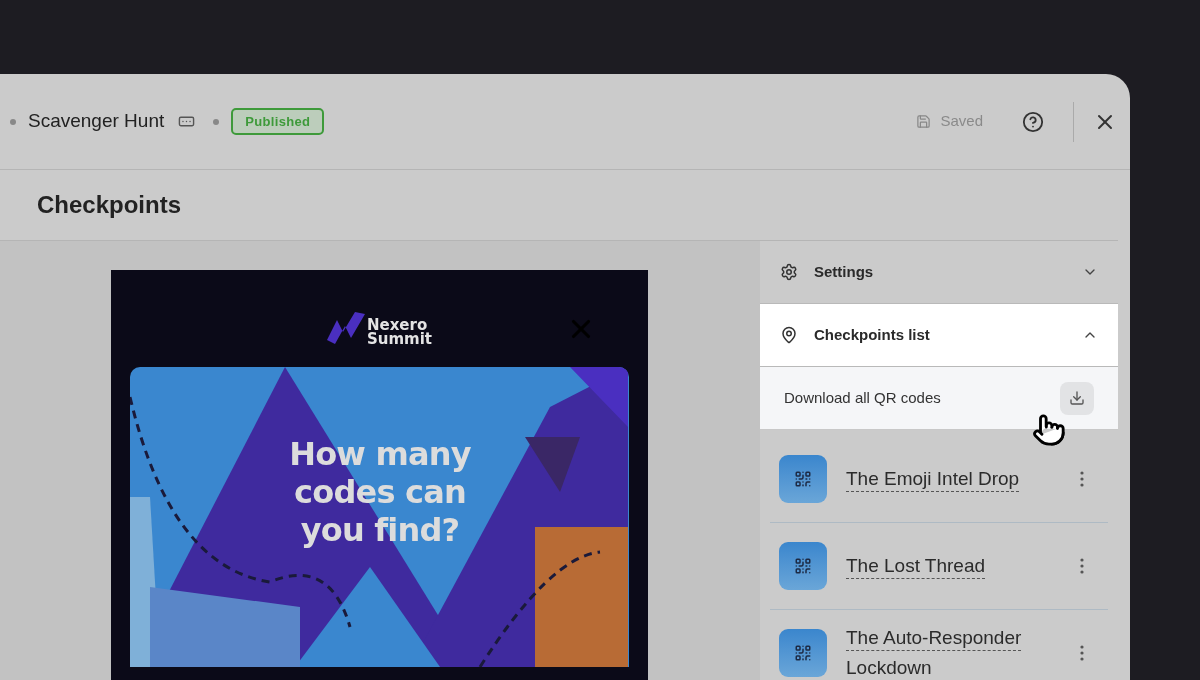 The height and width of the screenshot is (680, 1200). Describe the element at coordinates (959, 651) in the screenshot. I see `checkpoint-name: The Auto-Responder Lockdown` at that location.